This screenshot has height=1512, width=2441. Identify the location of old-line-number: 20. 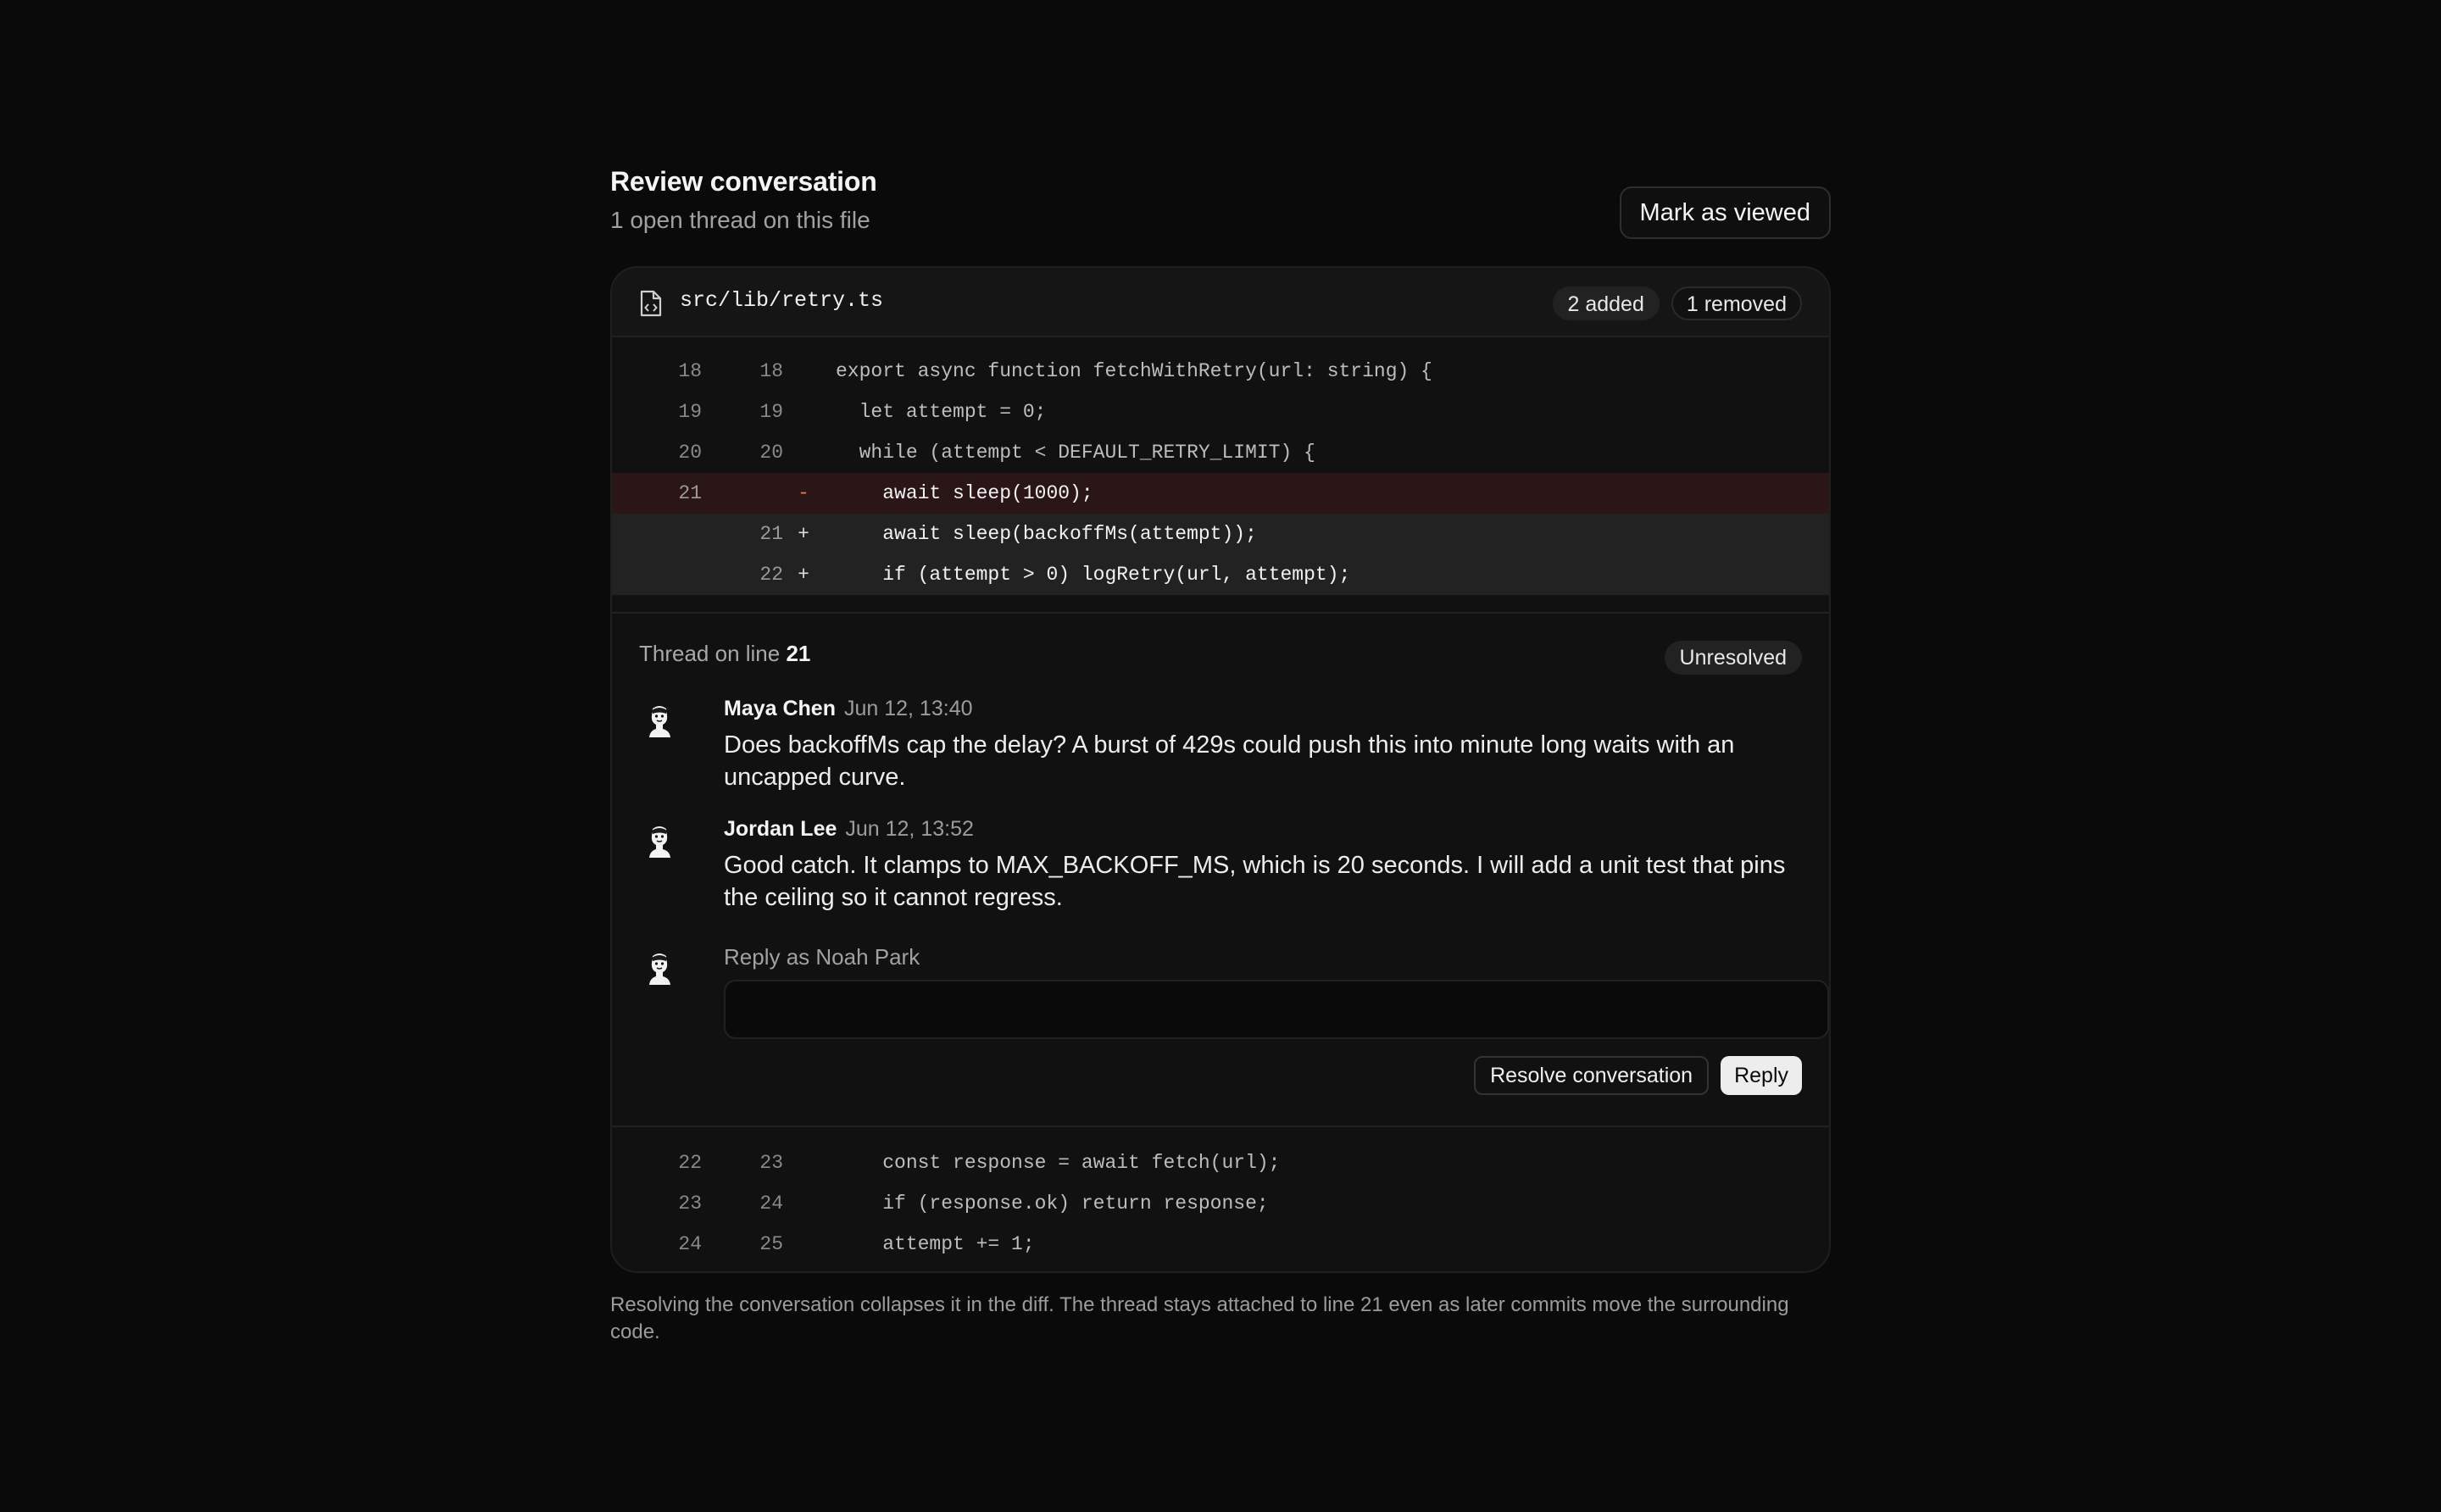
(690, 453).